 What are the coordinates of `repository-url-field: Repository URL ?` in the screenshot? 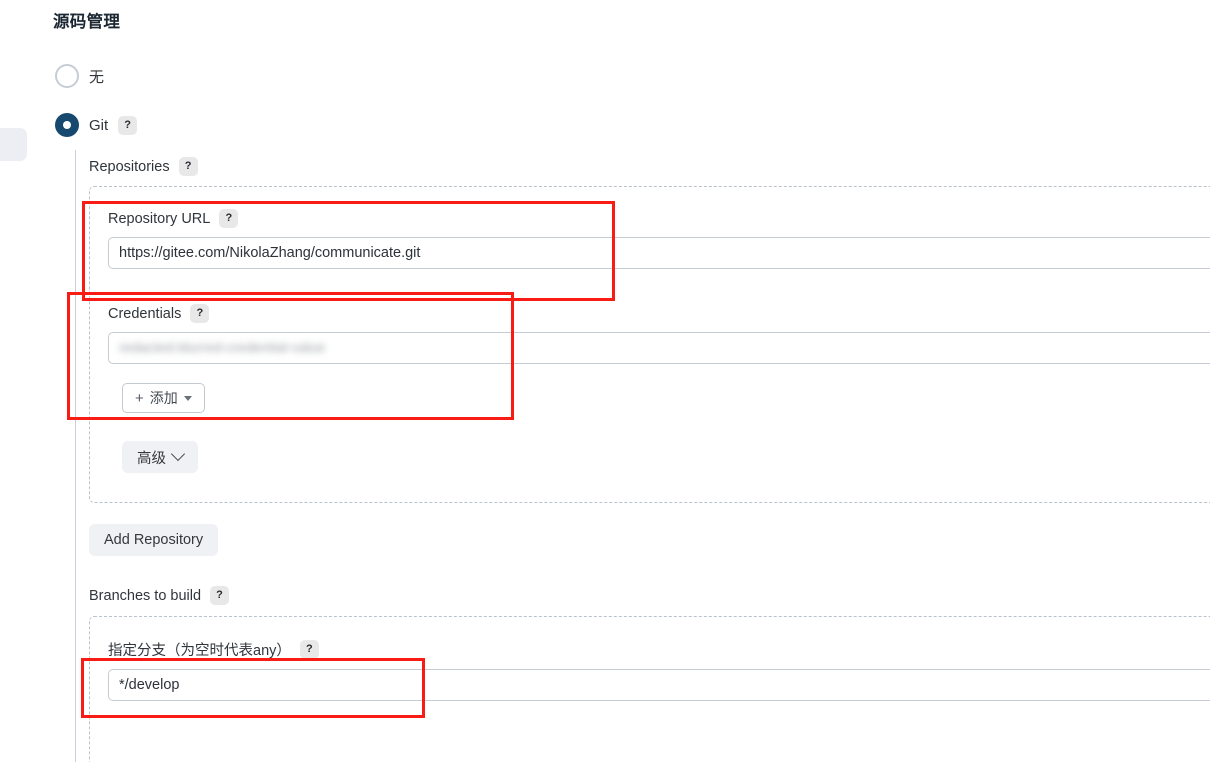 It's located at (659, 239).